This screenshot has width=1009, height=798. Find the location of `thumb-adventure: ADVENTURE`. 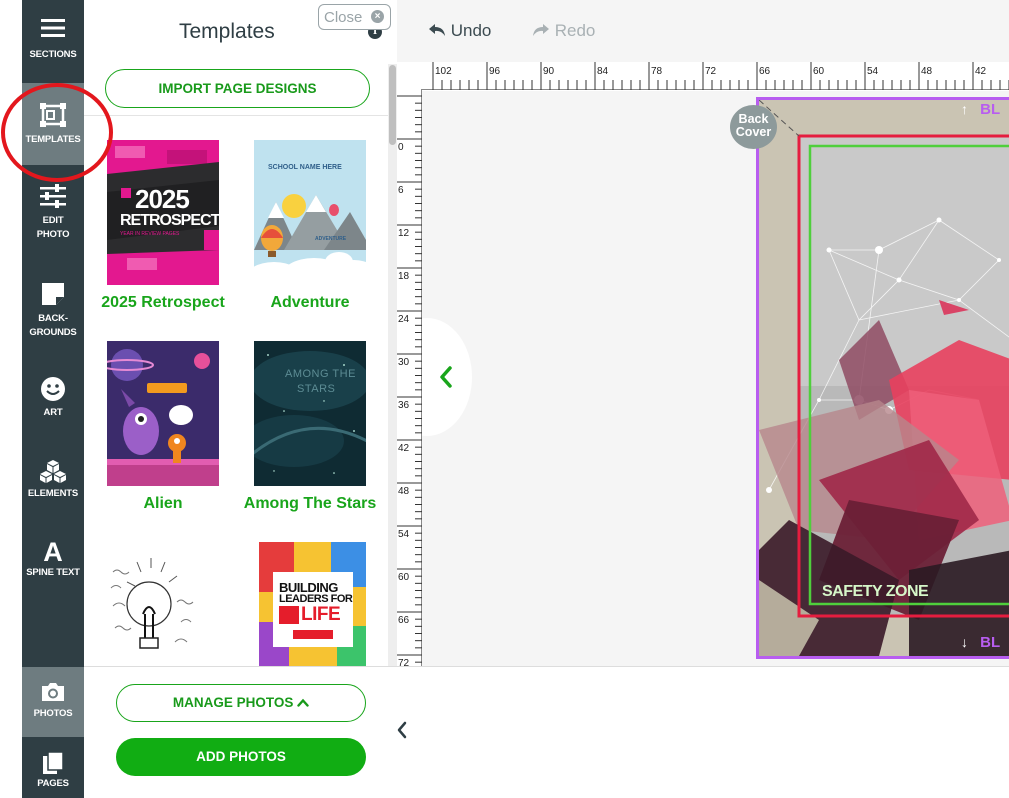

thumb-adventure: ADVENTURE is located at coordinates (331, 239).